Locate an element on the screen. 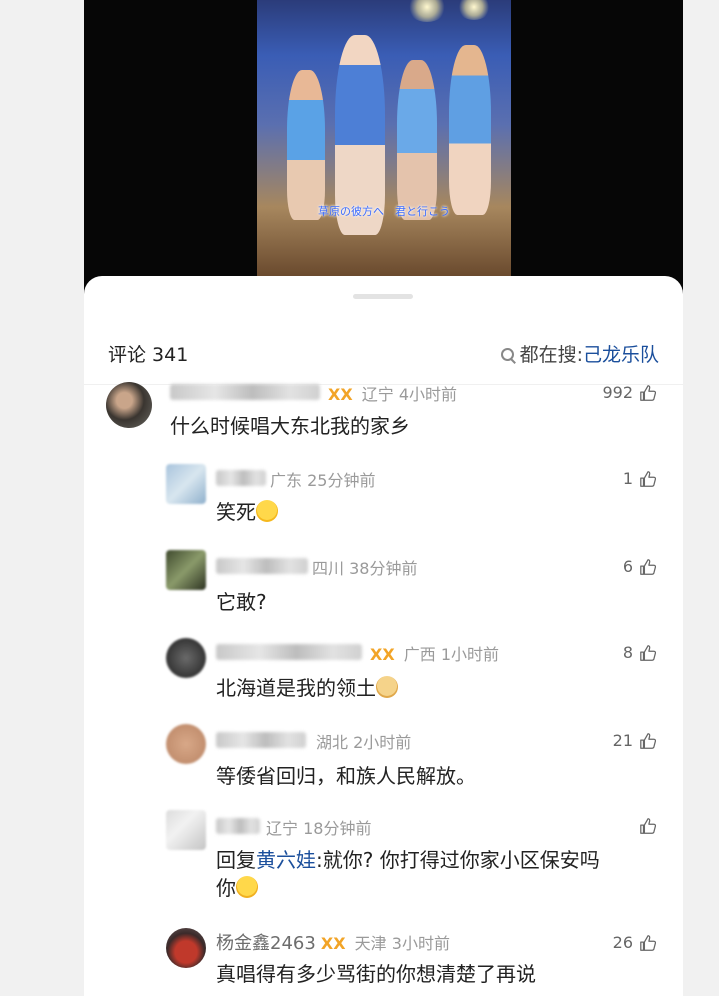  comment-meta: 广东 25分钟前 is located at coordinates (322, 479).